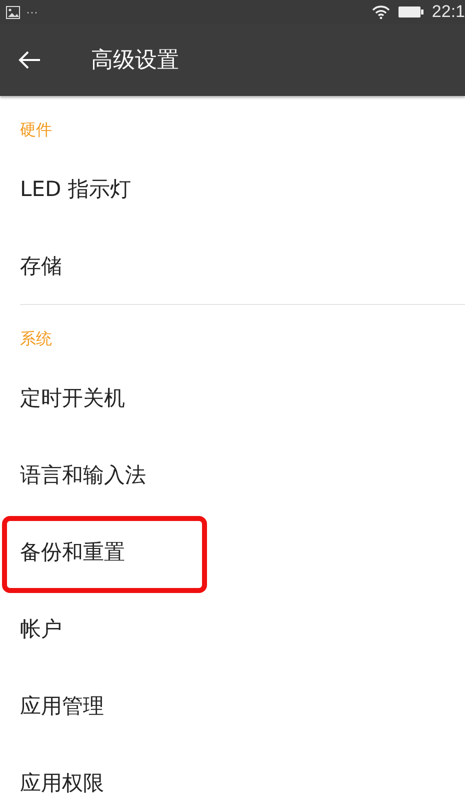 The width and height of the screenshot is (465, 795). What do you see at coordinates (232, 188) in the screenshot?
I see `settings-item: LED 指示灯` at bounding box center [232, 188].